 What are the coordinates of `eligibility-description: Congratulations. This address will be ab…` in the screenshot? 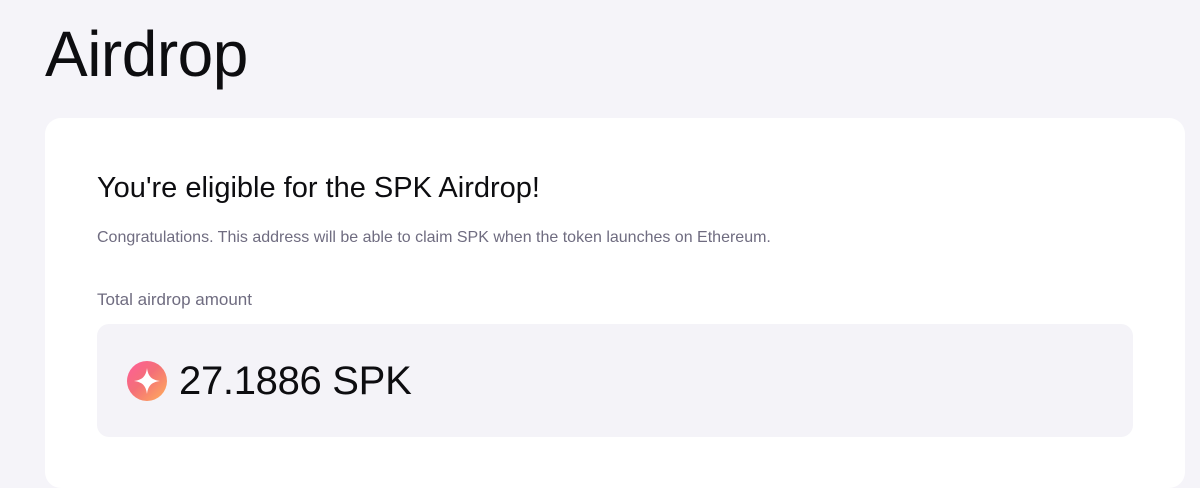 It's located at (434, 237).